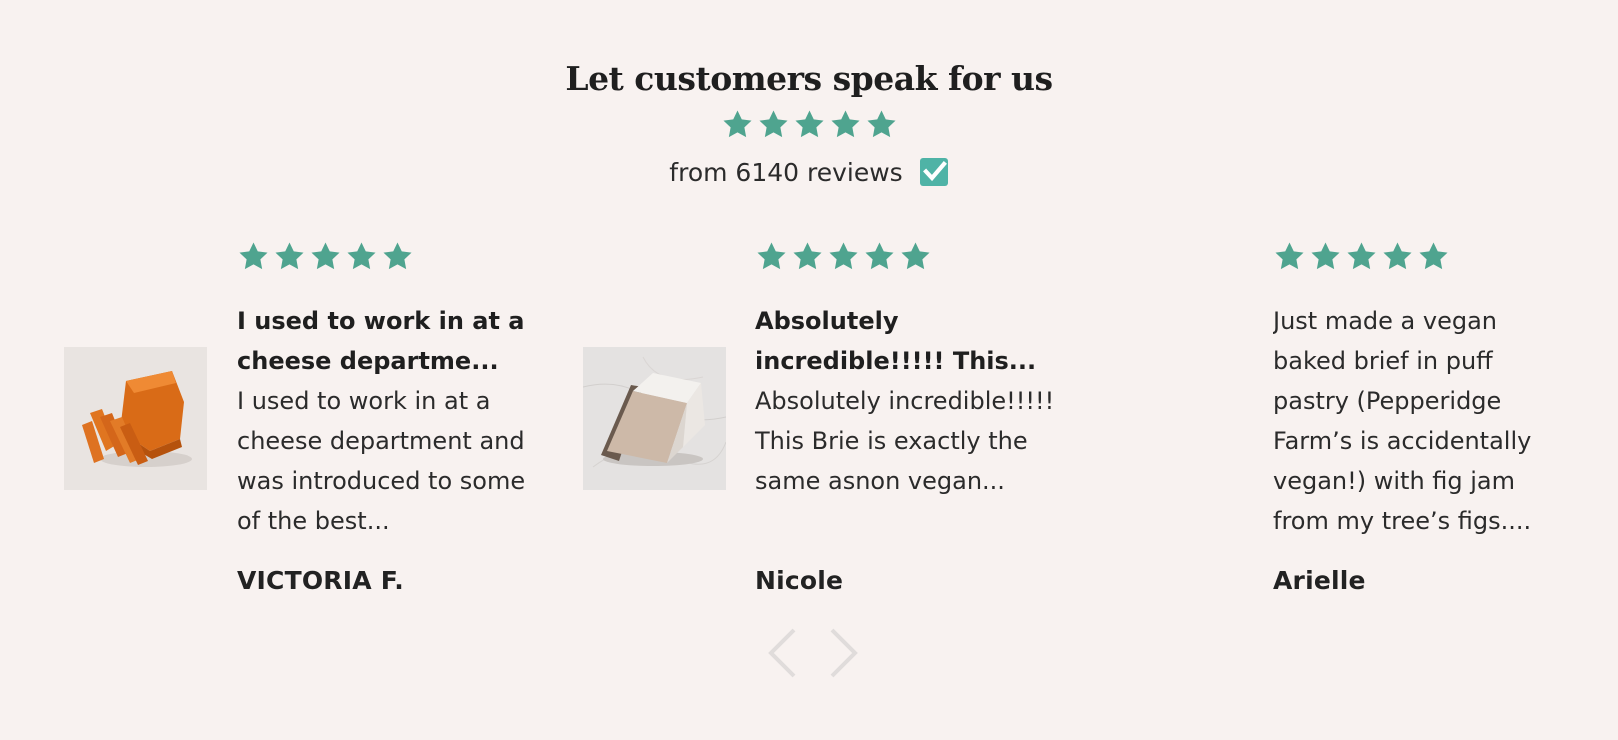 Image resolution: width=1618 pixels, height=740 pixels. I want to click on brie-wedge-image, so click(654, 418).